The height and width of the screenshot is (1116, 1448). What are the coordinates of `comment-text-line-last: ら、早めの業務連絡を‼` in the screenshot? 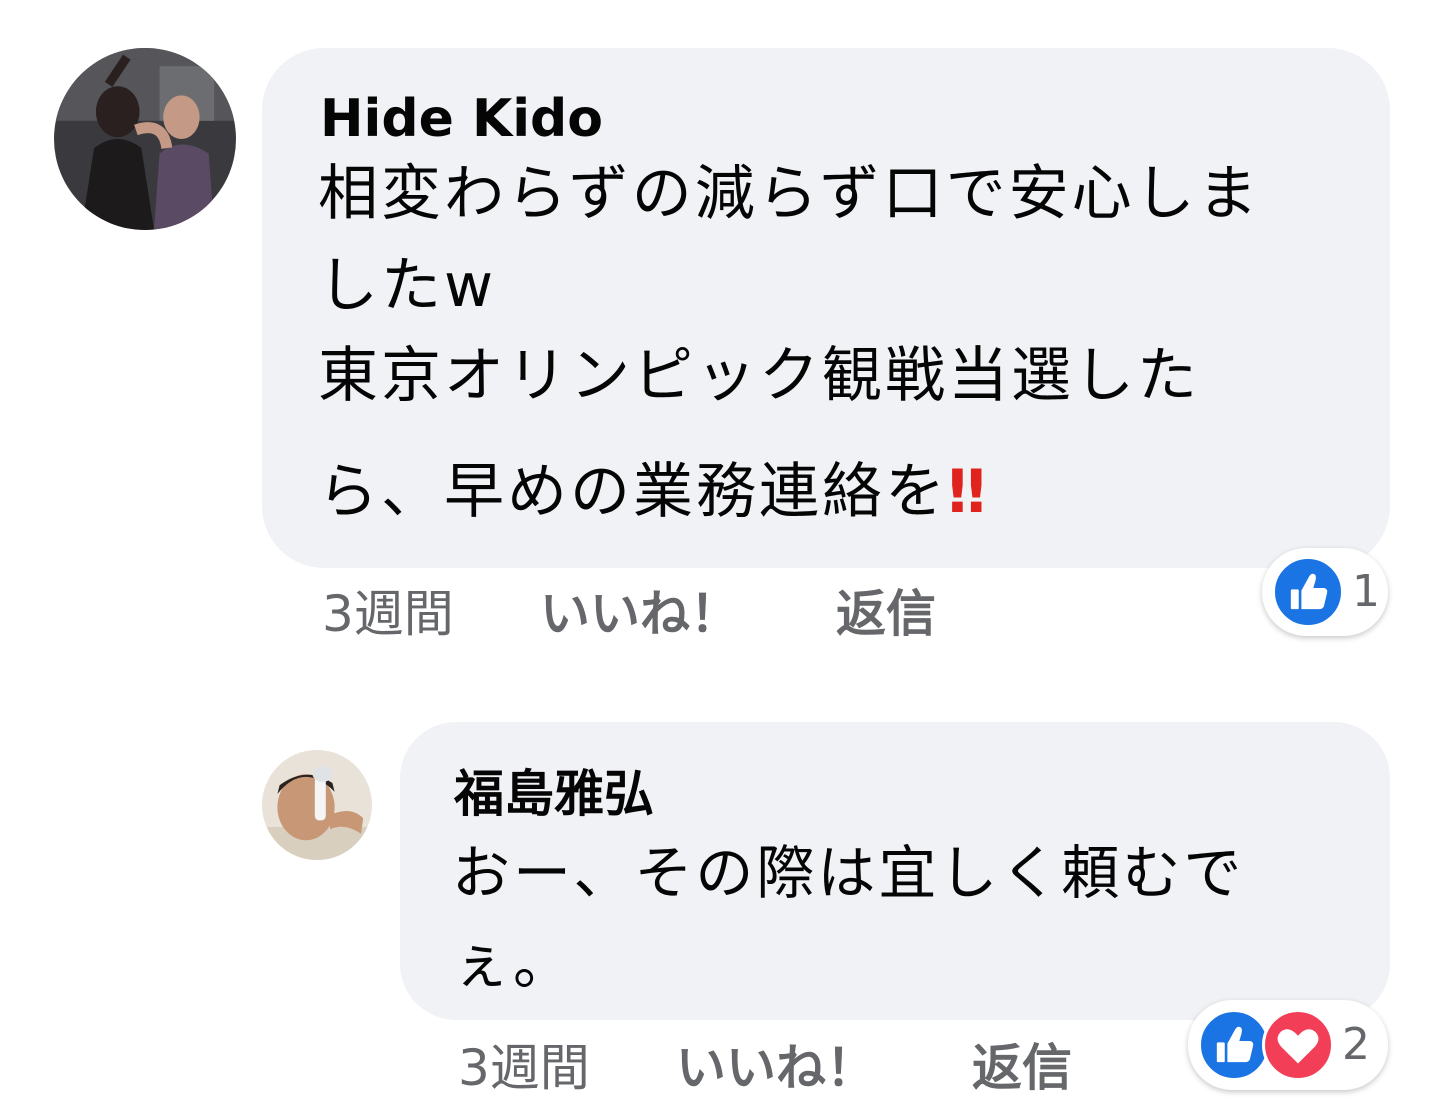 It's located at (652, 492).